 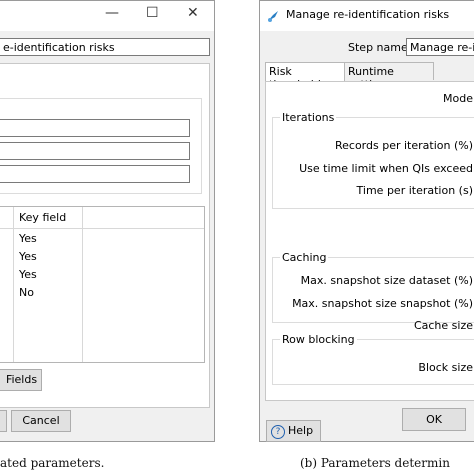 I want to click on caching-group, so click(x=373, y=290).